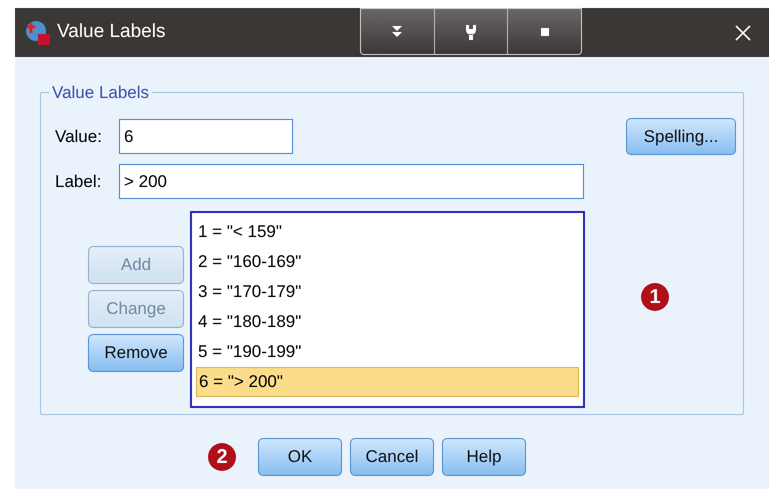 The image size is (769, 489). What do you see at coordinates (111, 32) in the screenshot?
I see `window-title: Value Labels` at bounding box center [111, 32].